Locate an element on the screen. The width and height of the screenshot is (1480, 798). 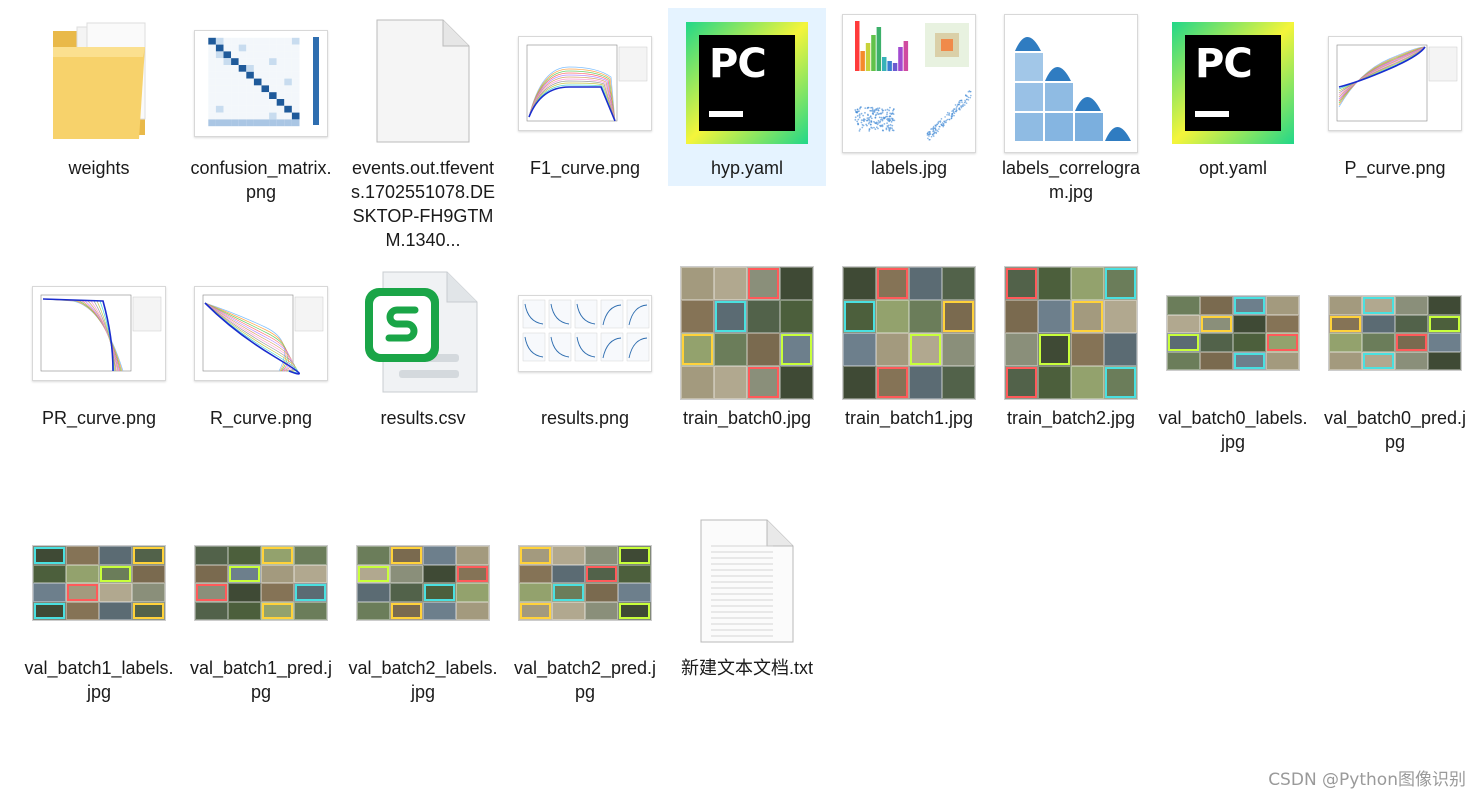
watermark: CSDN @Python图像识别 is located at coordinates (1367, 777).